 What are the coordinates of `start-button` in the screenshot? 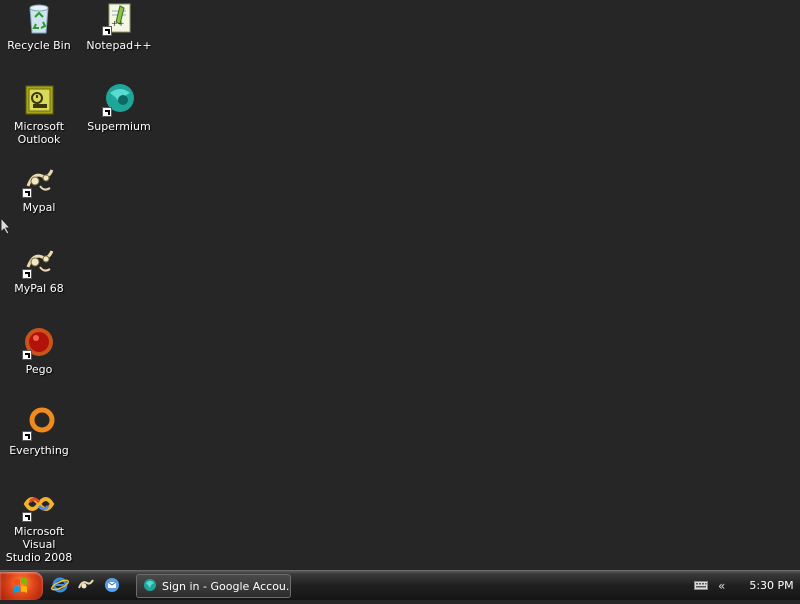 It's located at (21, 586).